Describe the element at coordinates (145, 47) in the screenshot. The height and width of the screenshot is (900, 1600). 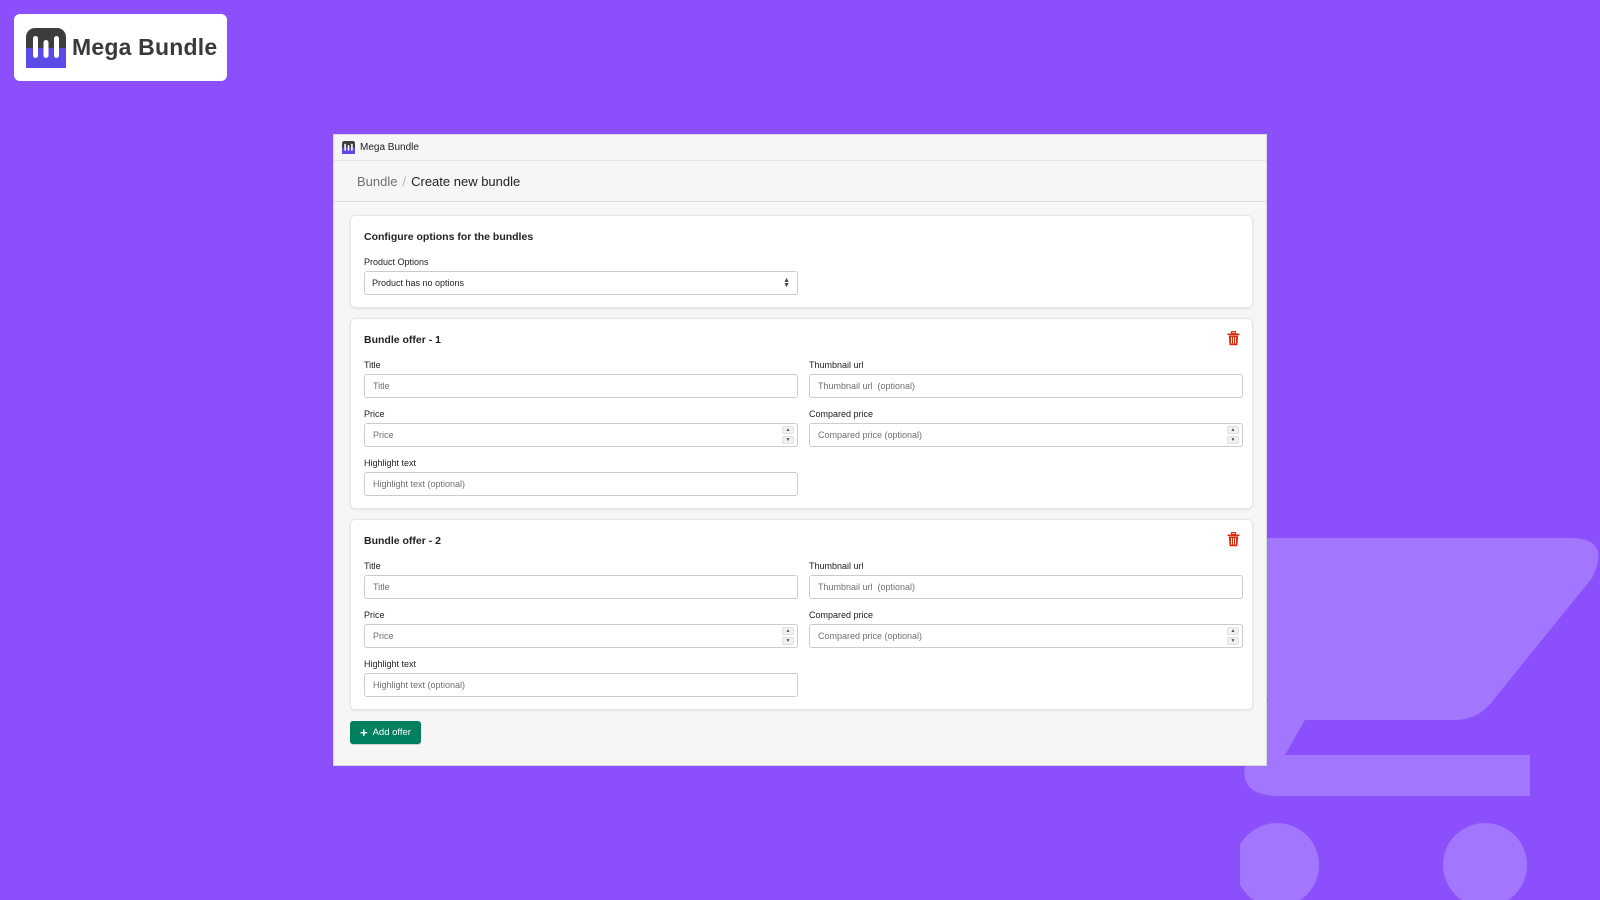
I see `brand-name: Mega Bundle` at that location.